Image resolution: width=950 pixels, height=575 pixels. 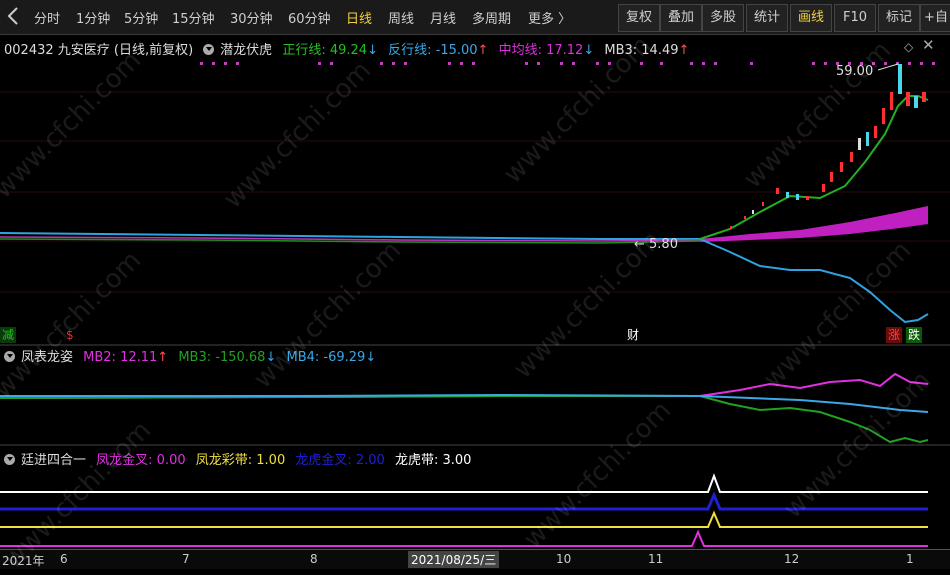 I want to click on mark-button: 标记, so click(x=899, y=18).